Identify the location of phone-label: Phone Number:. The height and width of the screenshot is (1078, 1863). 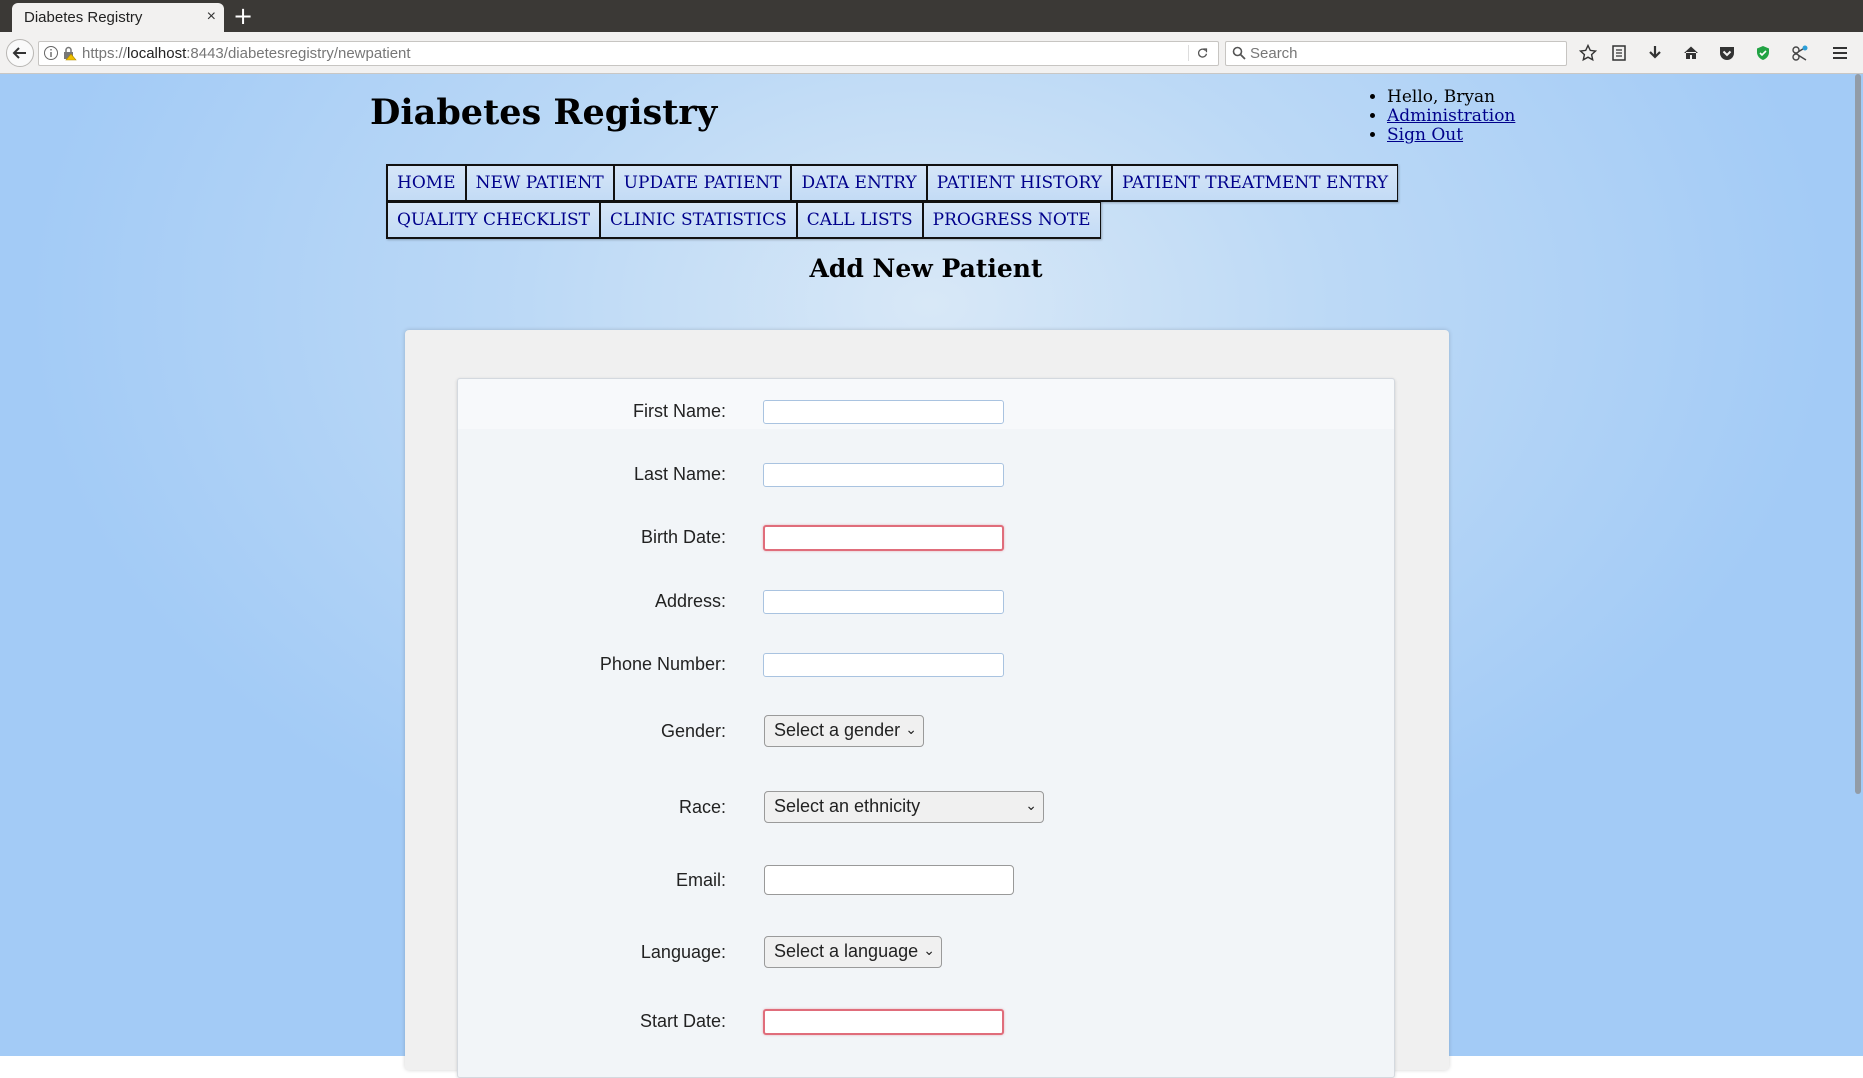
(662, 664).